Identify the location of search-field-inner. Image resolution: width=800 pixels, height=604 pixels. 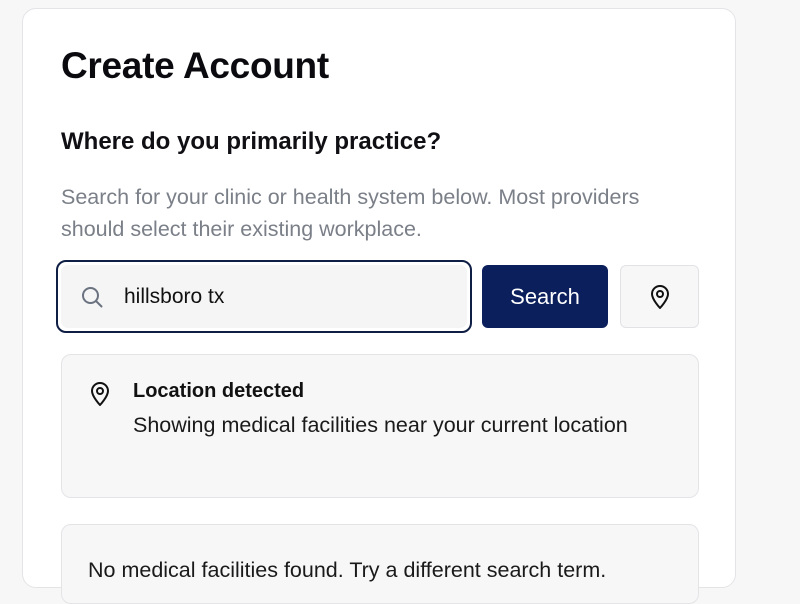
(264, 296).